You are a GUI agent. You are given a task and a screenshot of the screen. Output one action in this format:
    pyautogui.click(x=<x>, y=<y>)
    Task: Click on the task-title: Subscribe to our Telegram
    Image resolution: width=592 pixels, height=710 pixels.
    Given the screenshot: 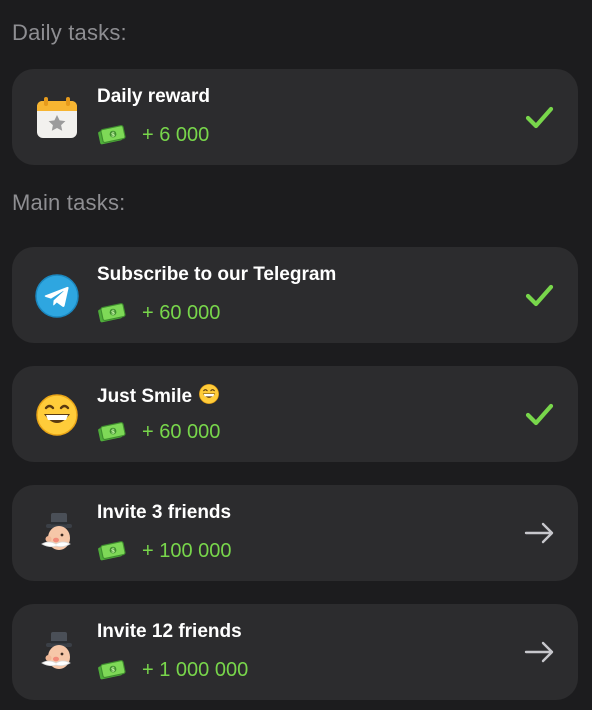 What is the action you would take?
    pyautogui.click(x=217, y=274)
    